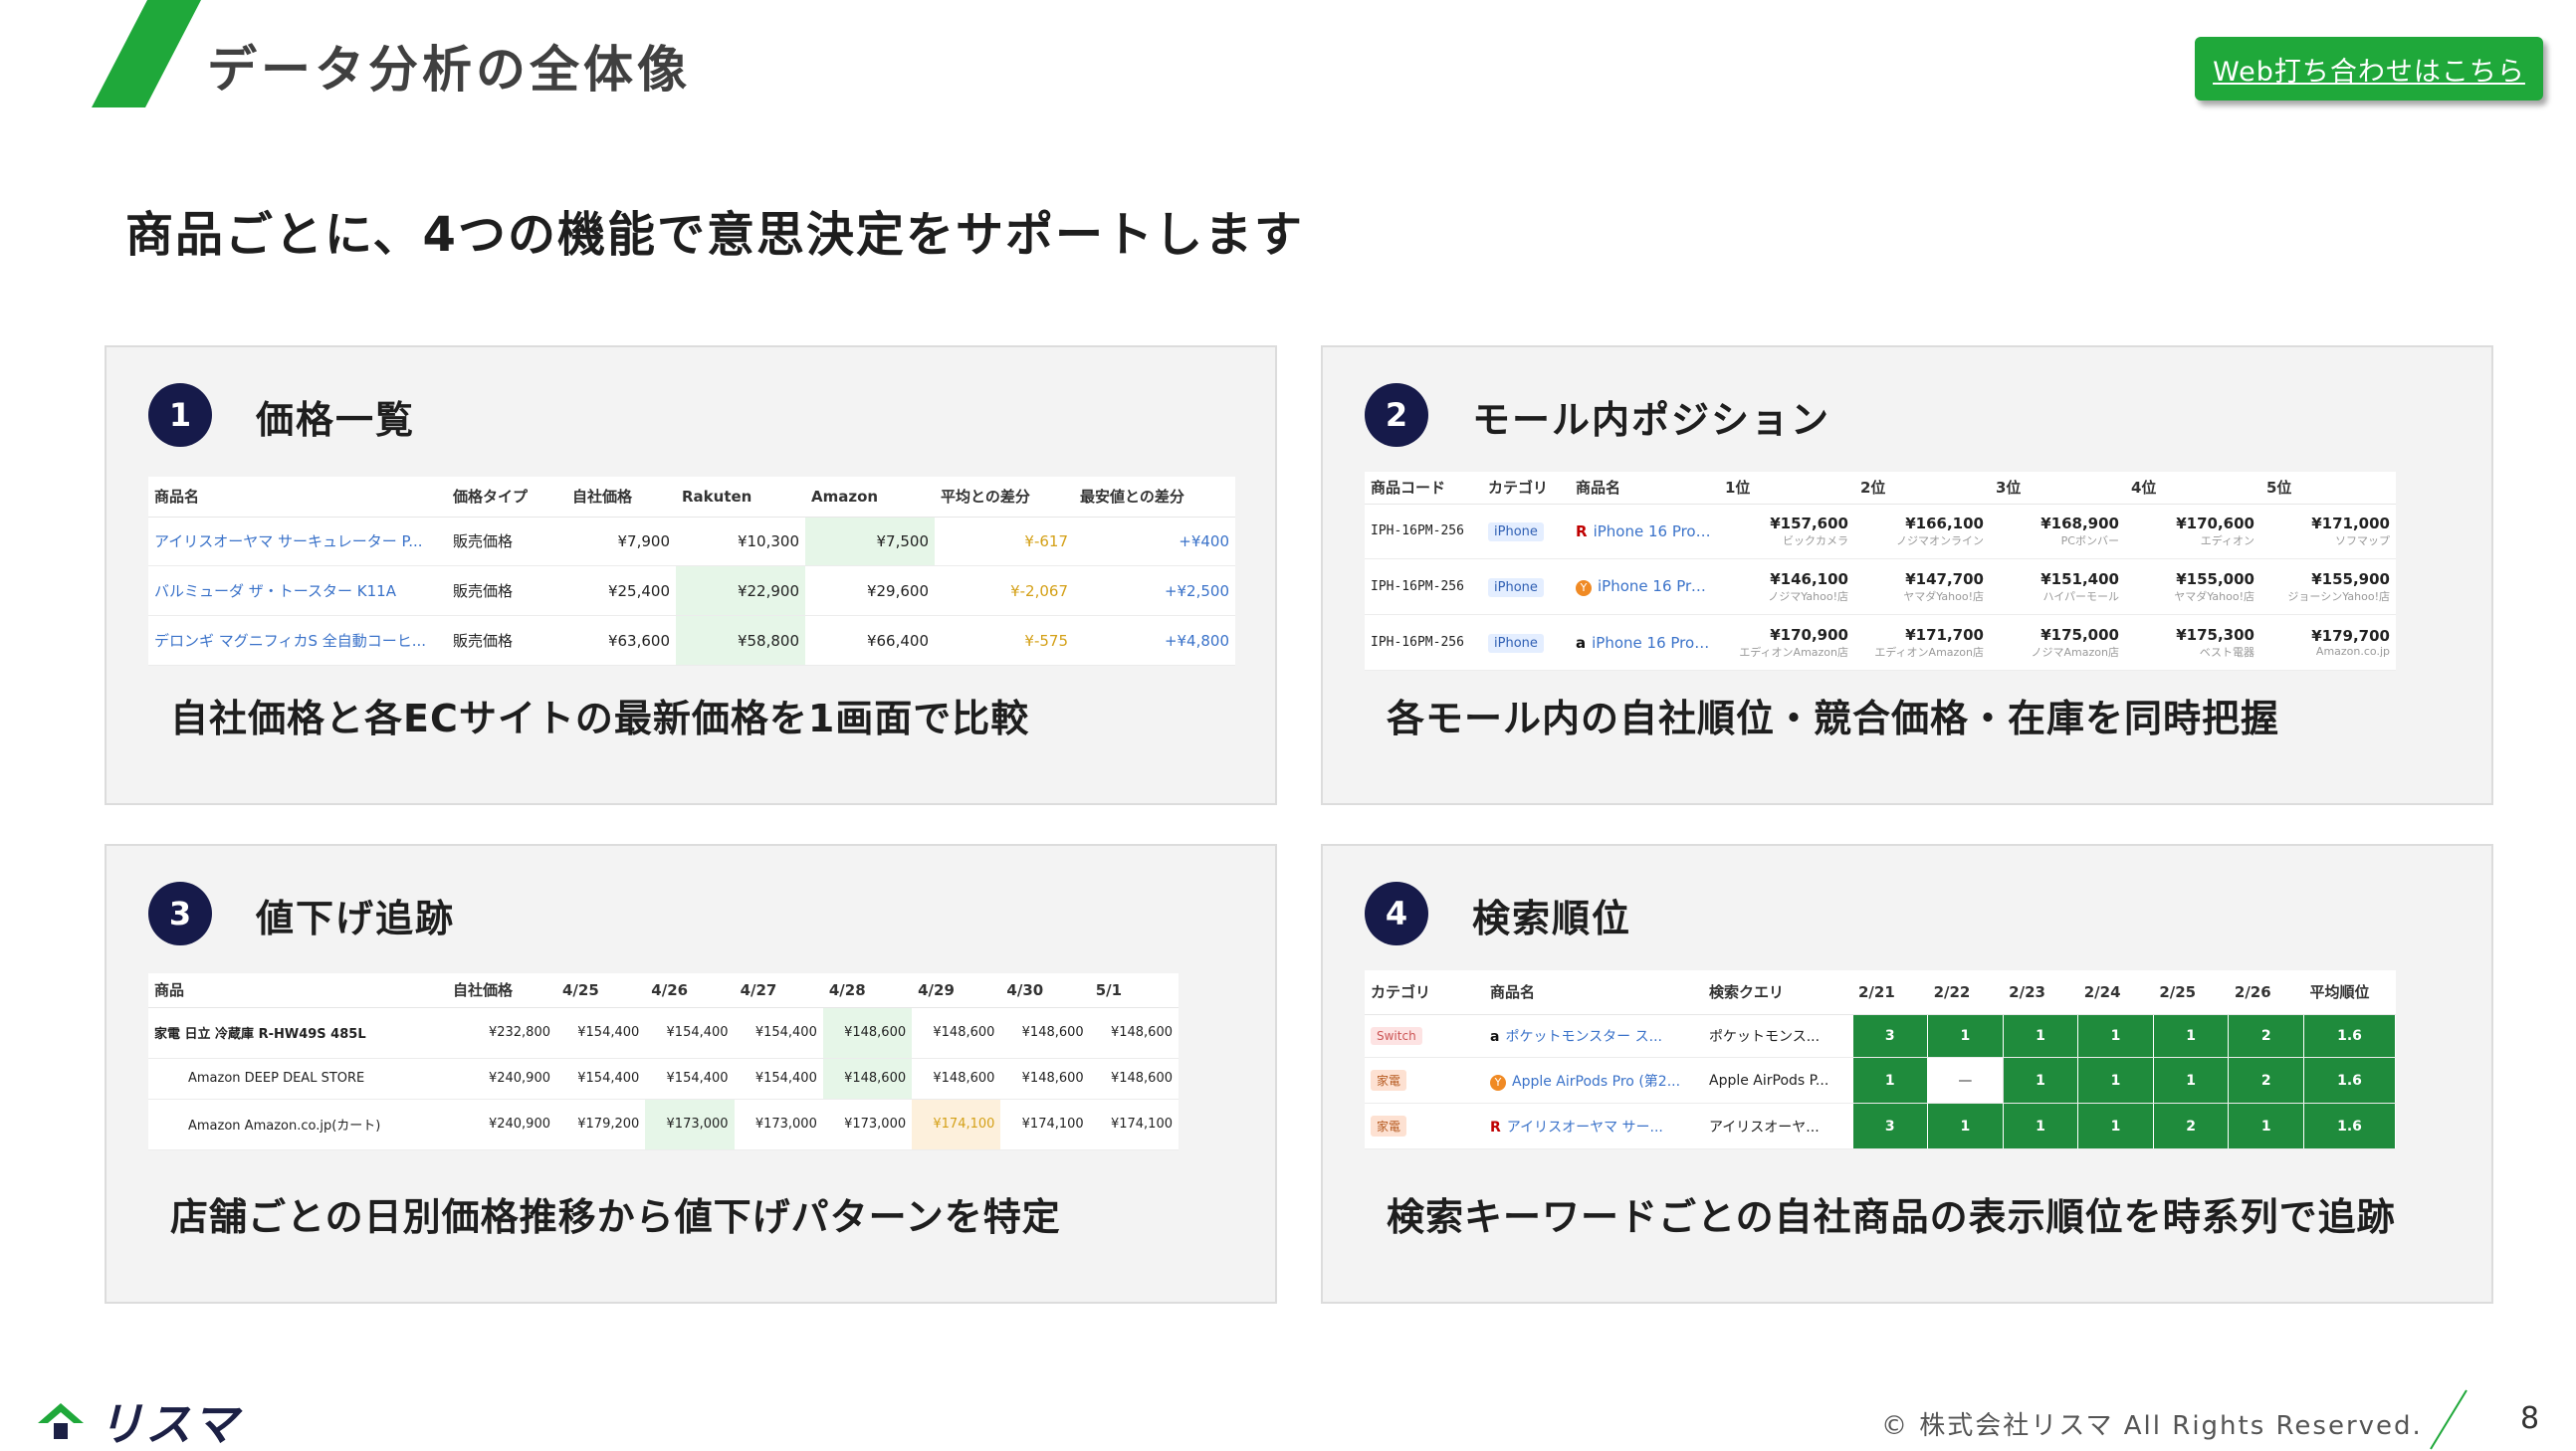 Image resolution: width=2576 pixels, height=1451 pixels. I want to click on column-header: 2/22, so click(1965, 993).